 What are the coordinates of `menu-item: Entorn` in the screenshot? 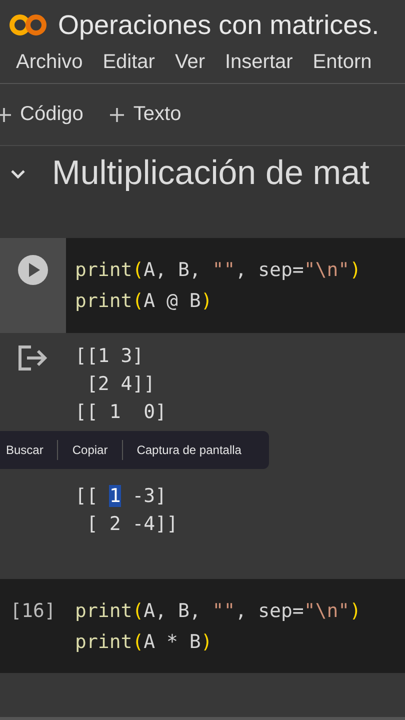 It's located at (342, 62).